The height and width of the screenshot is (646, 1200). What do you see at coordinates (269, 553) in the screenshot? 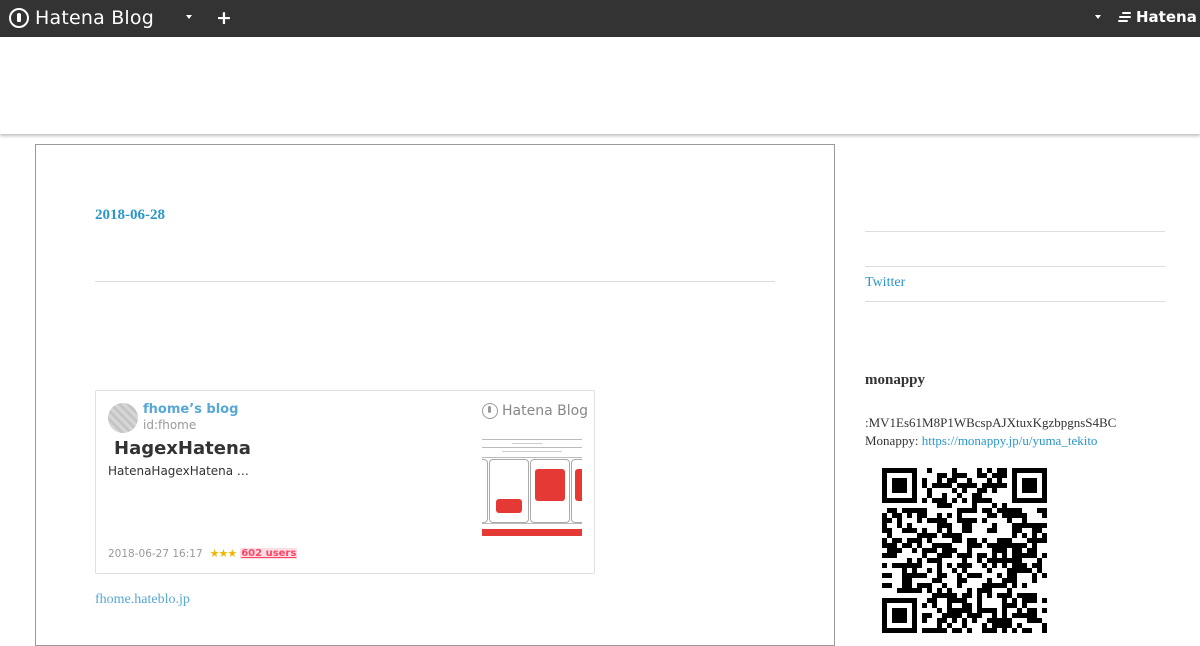
I see `bookmark-users-link: 602 users` at bounding box center [269, 553].